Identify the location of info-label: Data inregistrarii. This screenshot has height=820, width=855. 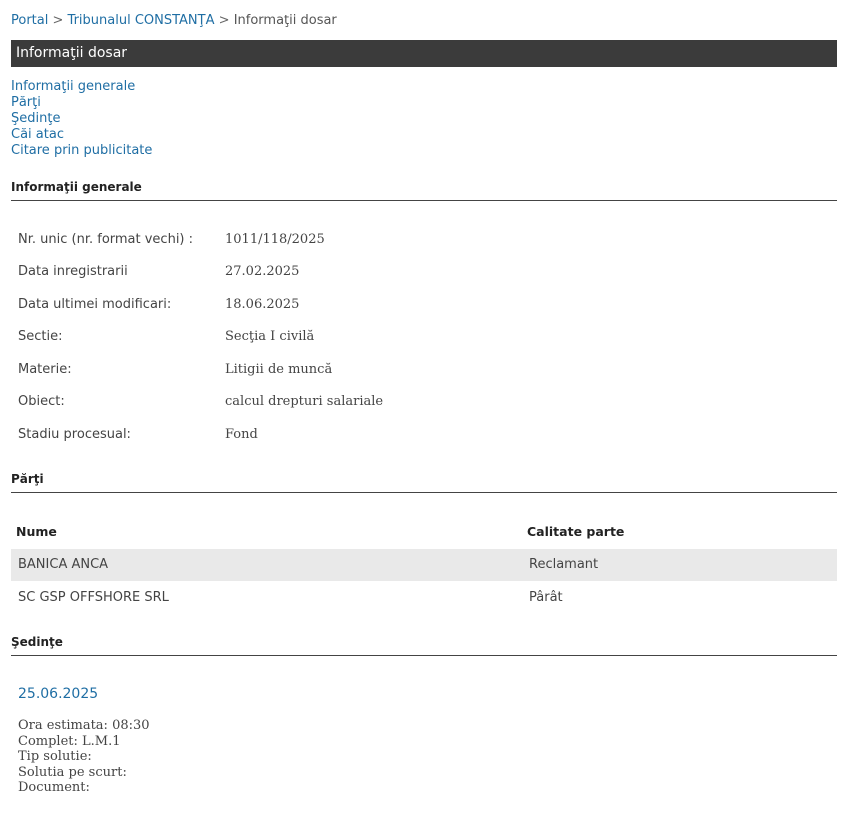
(73, 271).